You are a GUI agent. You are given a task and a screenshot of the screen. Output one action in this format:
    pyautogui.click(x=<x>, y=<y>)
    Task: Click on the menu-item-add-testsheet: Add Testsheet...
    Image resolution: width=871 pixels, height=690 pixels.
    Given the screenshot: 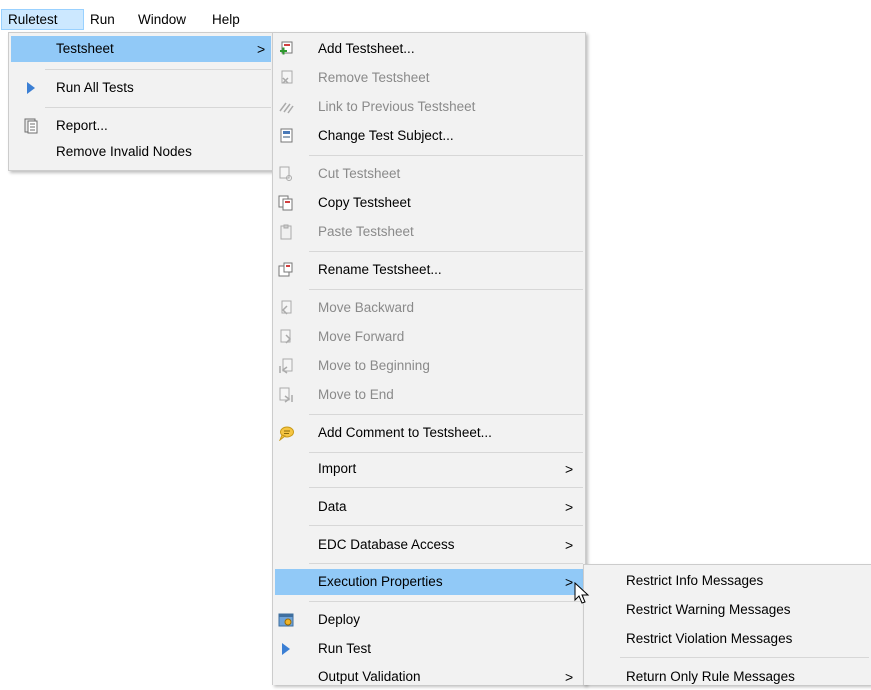 What is the action you would take?
    pyautogui.click(x=429, y=49)
    